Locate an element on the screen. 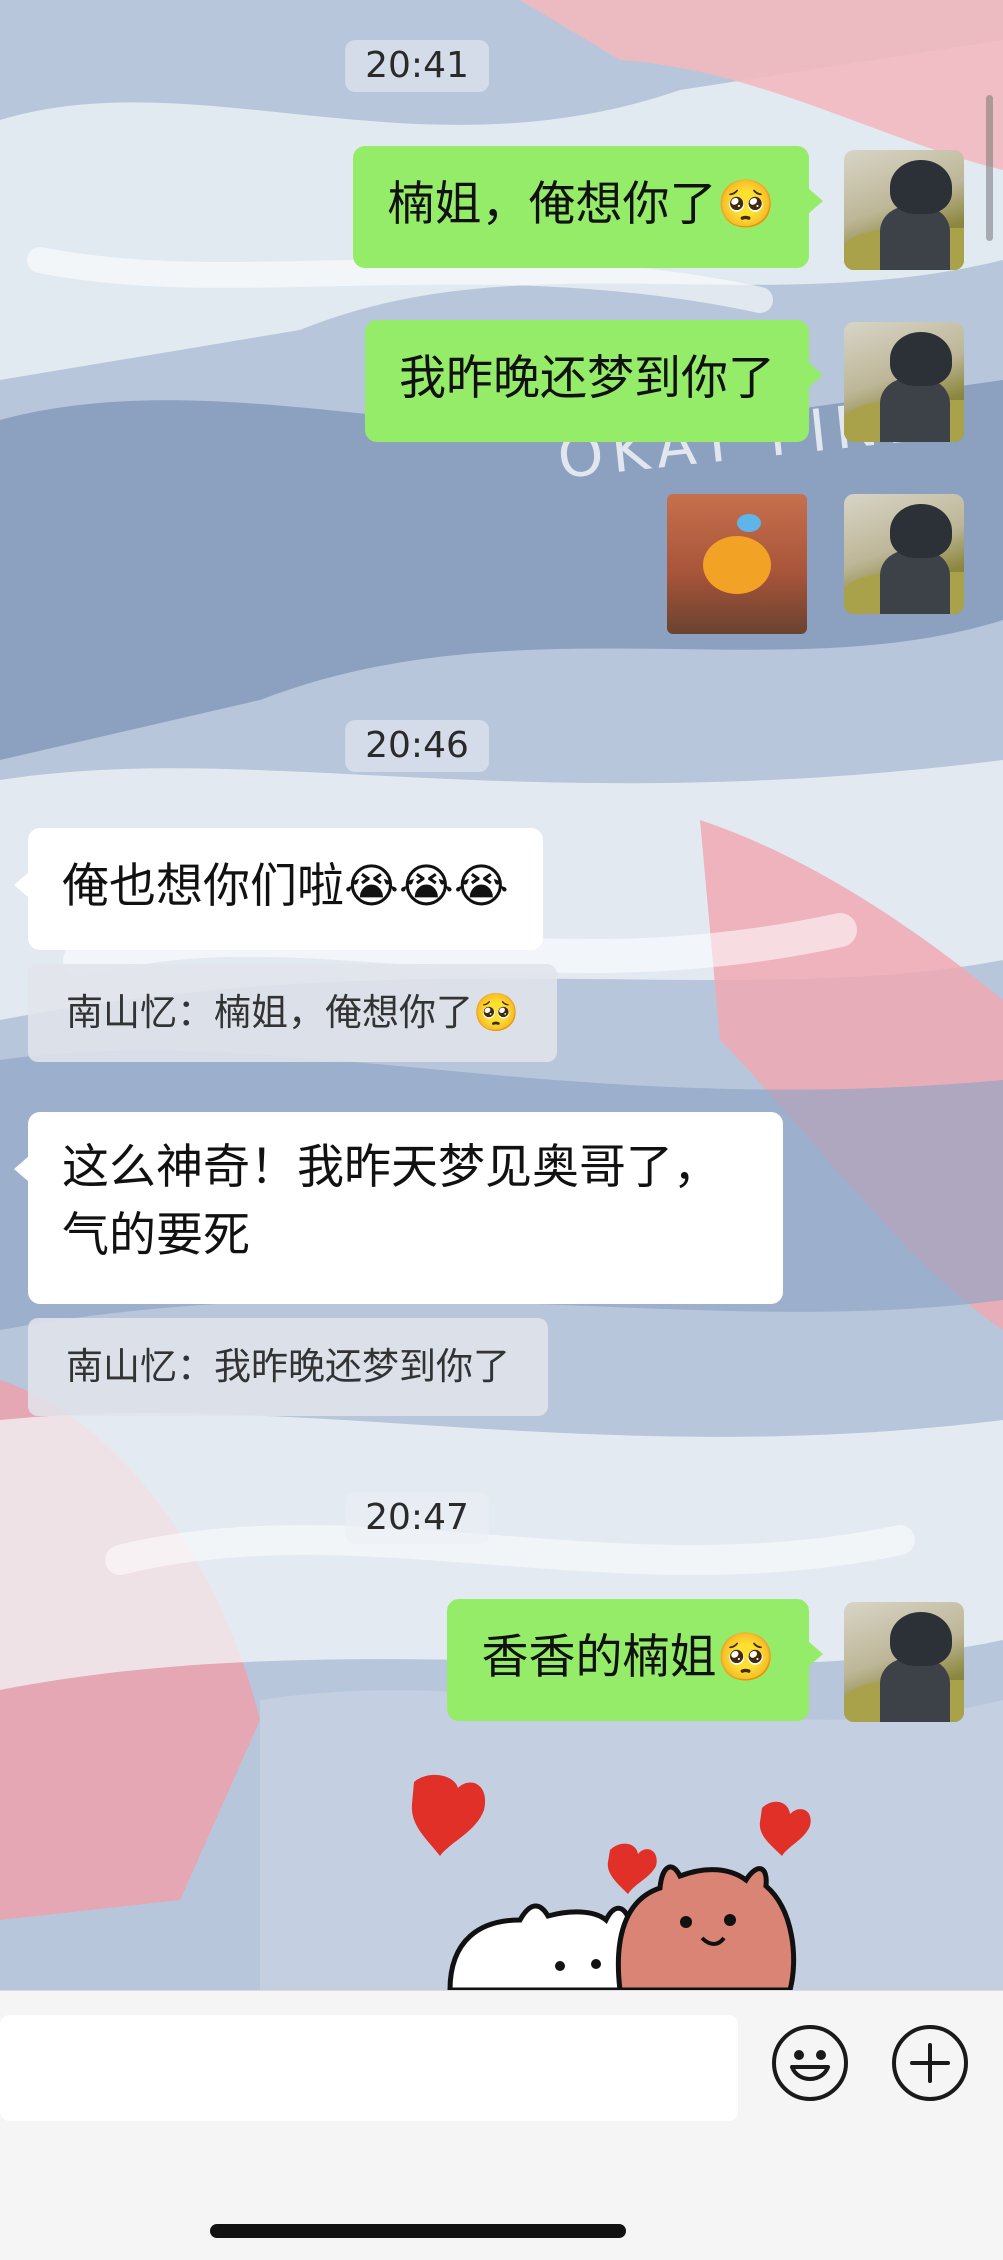 The width and height of the screenshot is (1003, 2260). timestamp: 20:46 is located at coordinates (417, 746).